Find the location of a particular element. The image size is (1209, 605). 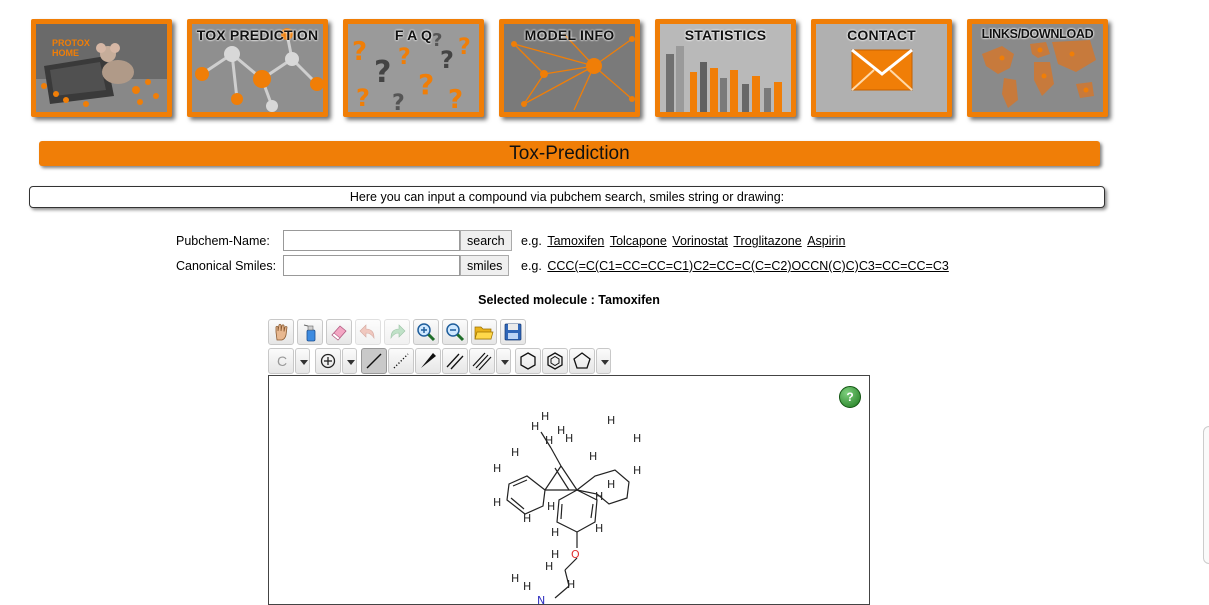

single-bond-icon is located at coordinates (374, 361).